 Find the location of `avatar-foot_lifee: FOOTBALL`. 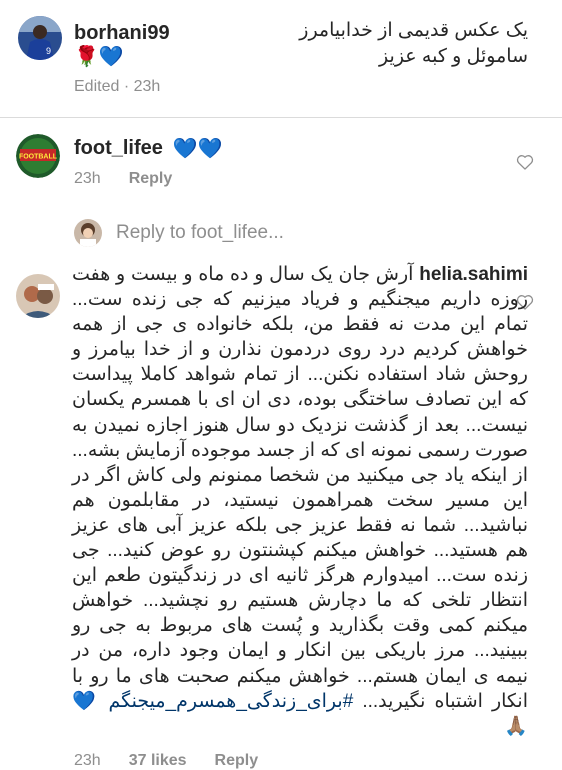

avatar-foot_lifee: FOOTBALL is located at coordinates (38, 156).